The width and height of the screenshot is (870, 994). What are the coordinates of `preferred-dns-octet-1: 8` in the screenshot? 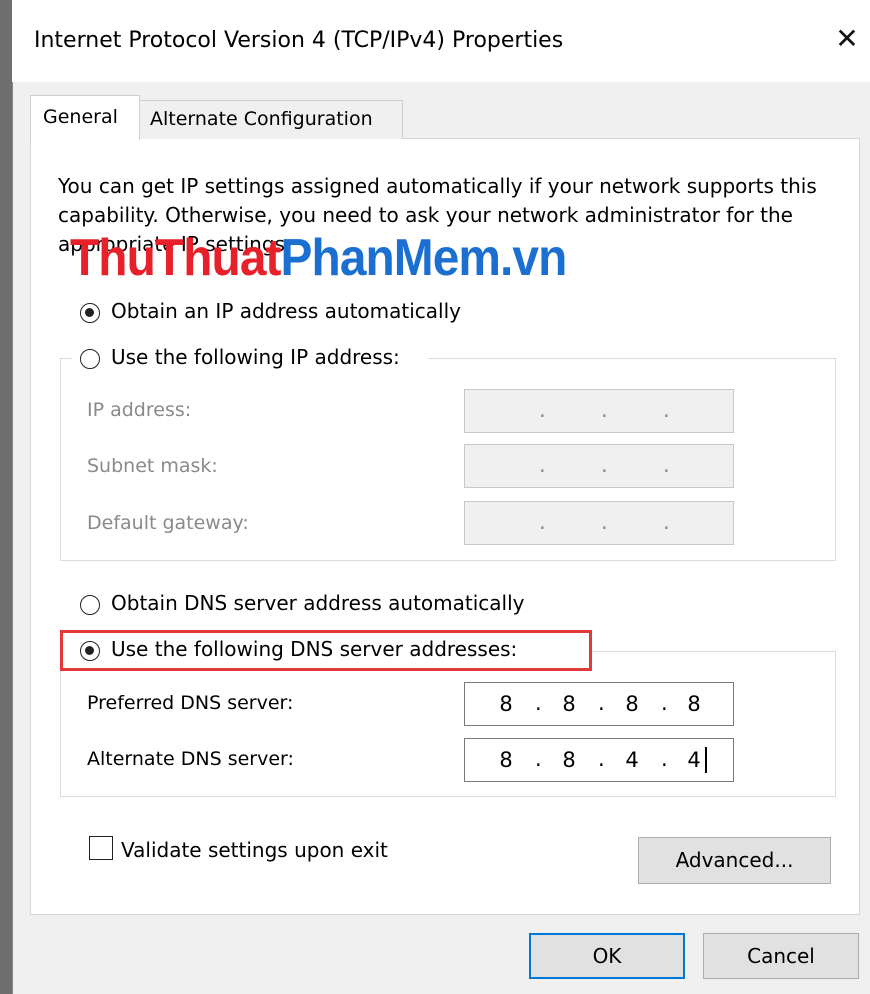 It's located at (506, 704).